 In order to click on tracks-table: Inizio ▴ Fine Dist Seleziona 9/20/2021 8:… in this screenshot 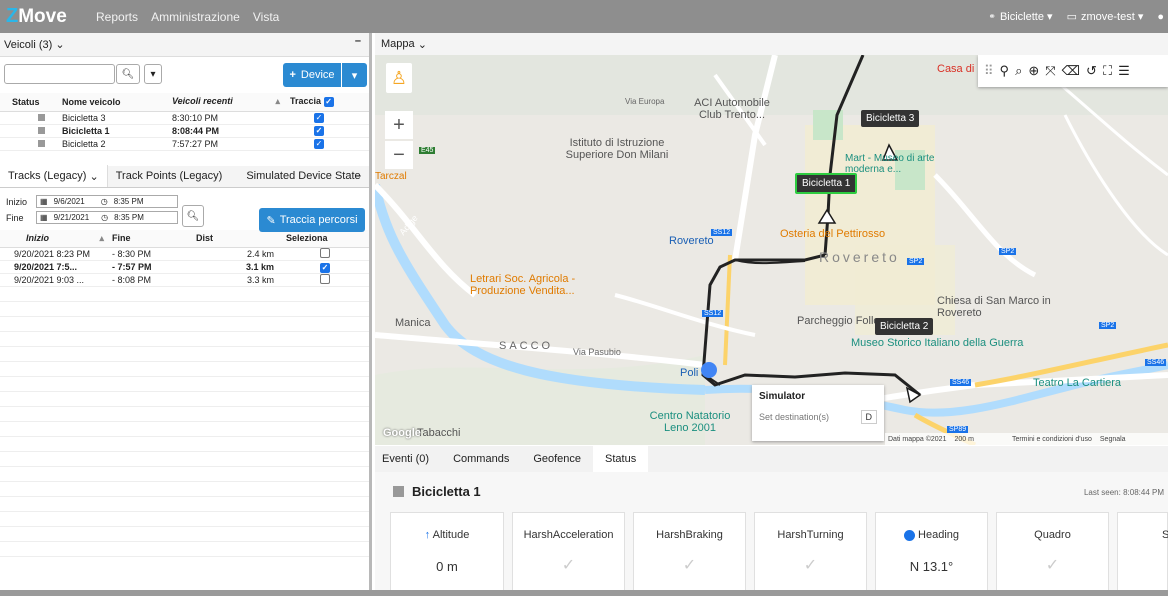, I will do `click(184, 258)`.